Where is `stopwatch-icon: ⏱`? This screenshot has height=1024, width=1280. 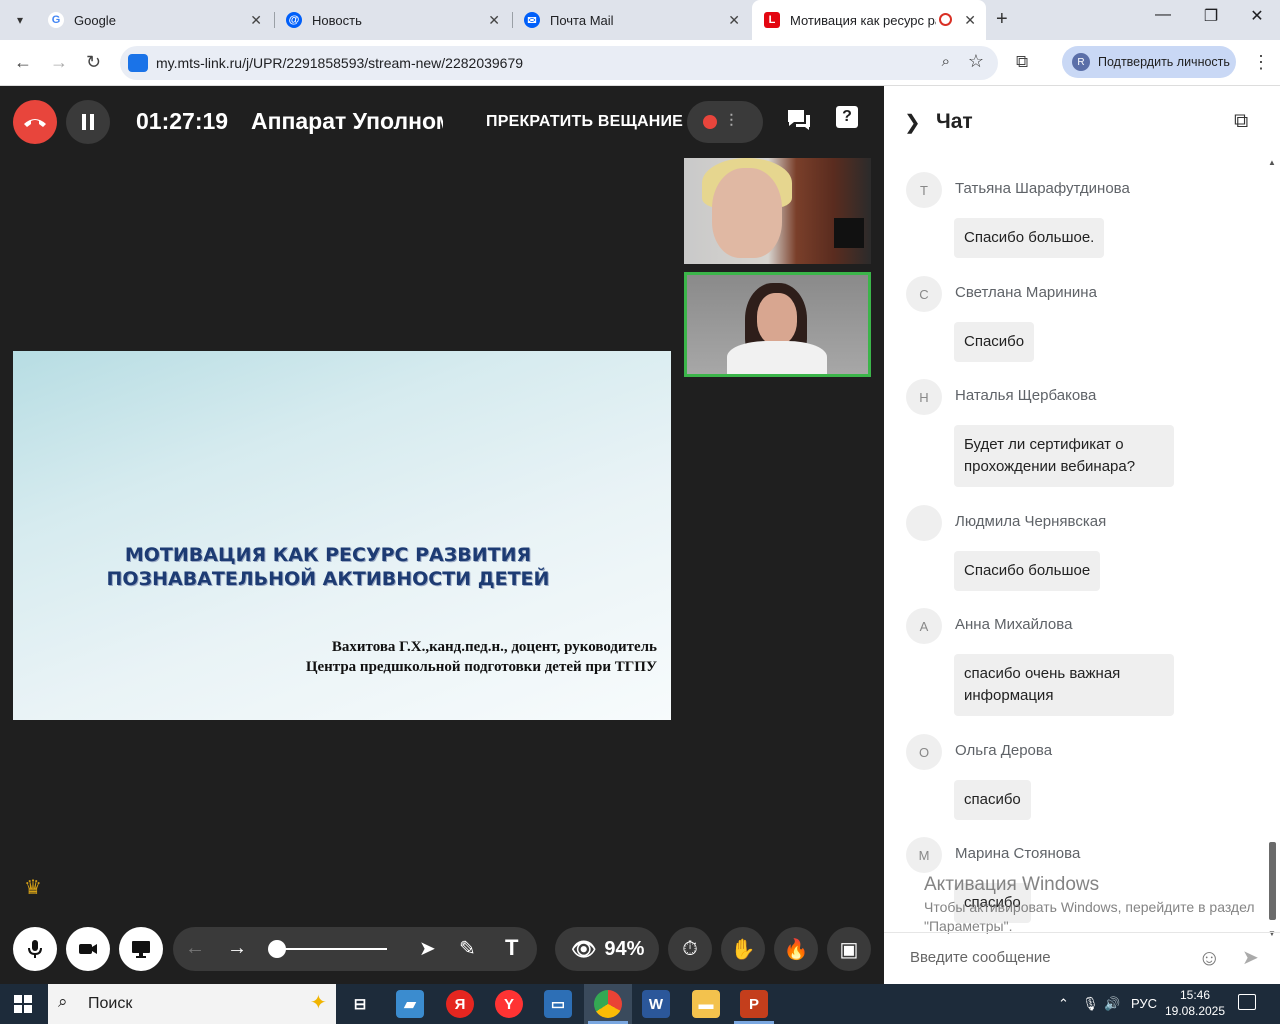
stopwatch-icon: ⏱ is located at coordinates (690, 948).